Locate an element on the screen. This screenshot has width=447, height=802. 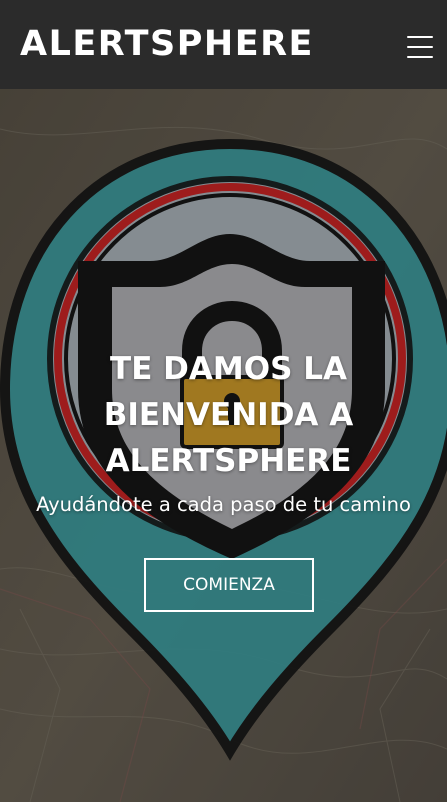
brand-logo: ALERTSPHERE is located at coordinates (167, 44).